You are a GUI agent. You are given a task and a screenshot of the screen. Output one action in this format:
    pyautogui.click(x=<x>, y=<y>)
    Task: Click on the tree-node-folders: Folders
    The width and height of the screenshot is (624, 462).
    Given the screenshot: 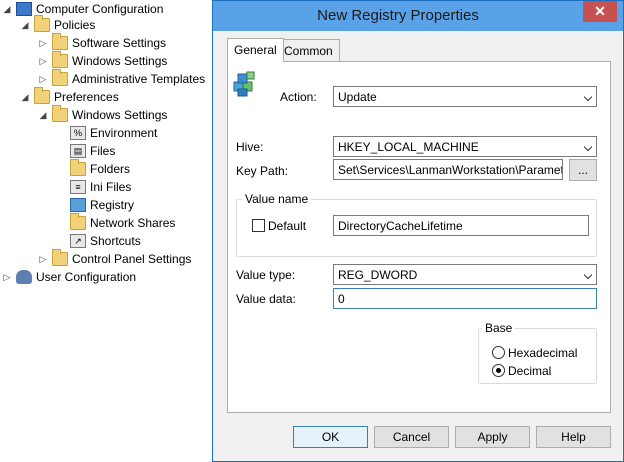 What is the action you would take?
    pyautogui.click(x=93, y=168)
    